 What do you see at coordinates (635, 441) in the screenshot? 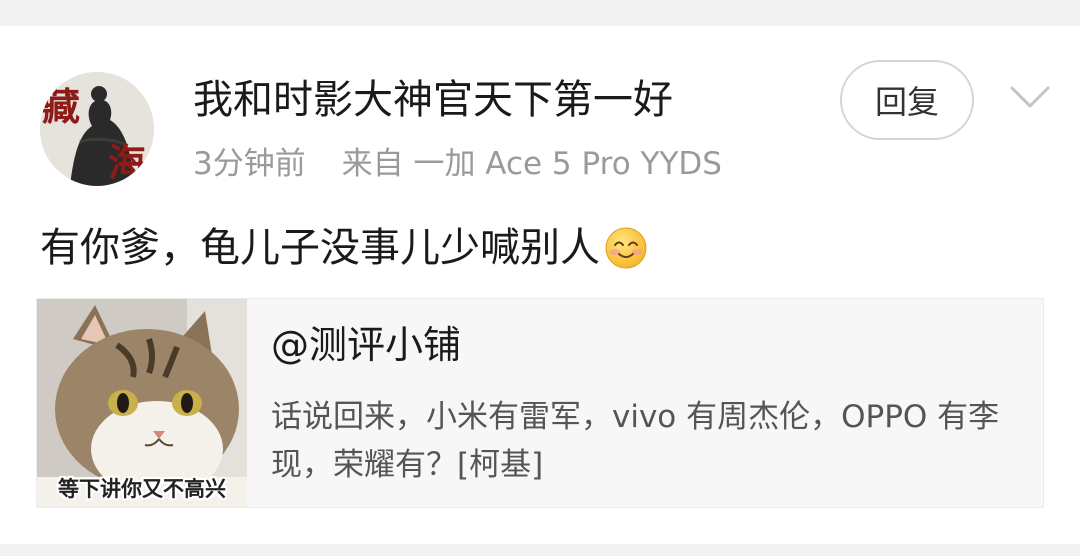
I see `quoted-text: 话说回来，小米有雷军，vivo 有周杰伦，OPPO 有李现，荣耀有？[柯基]` at bounding box center [635, 441].